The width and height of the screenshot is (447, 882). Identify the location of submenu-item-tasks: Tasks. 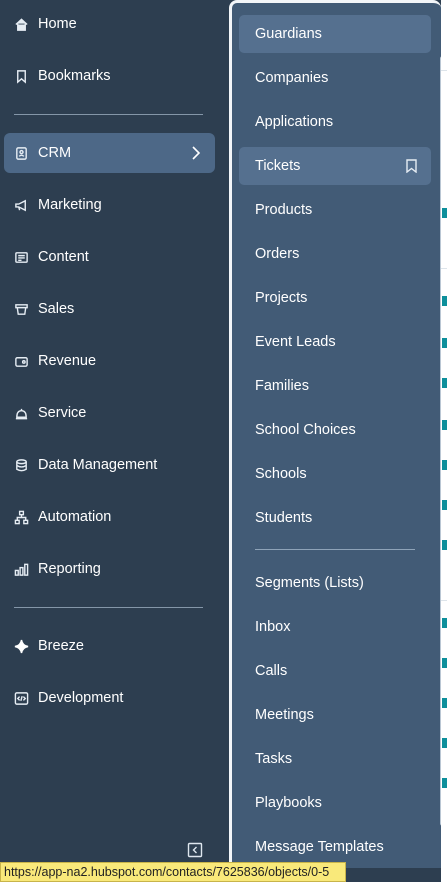
(335, 759).